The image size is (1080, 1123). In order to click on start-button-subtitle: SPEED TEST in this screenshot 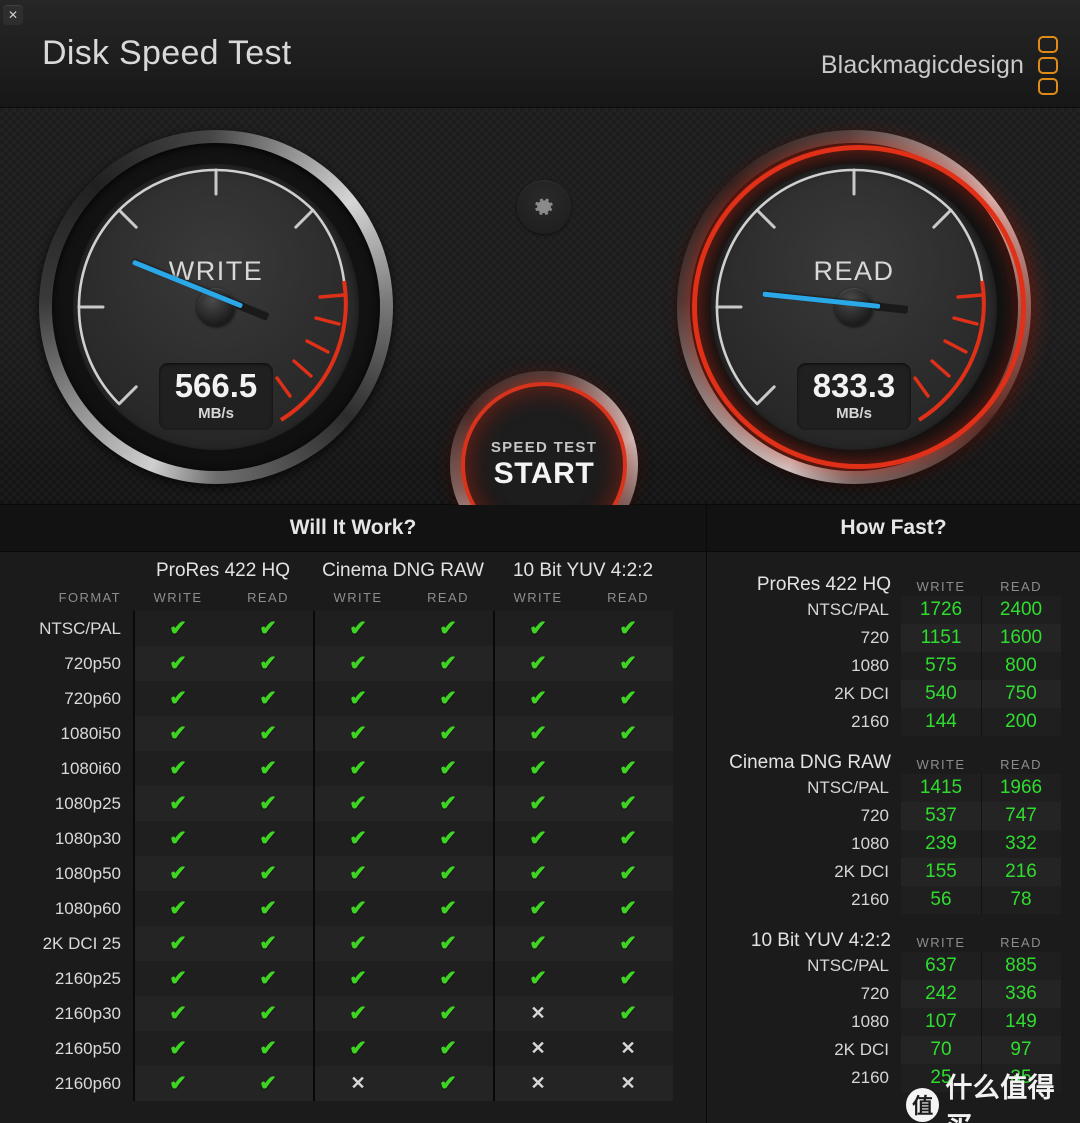, I will do `click(544, 447)`.